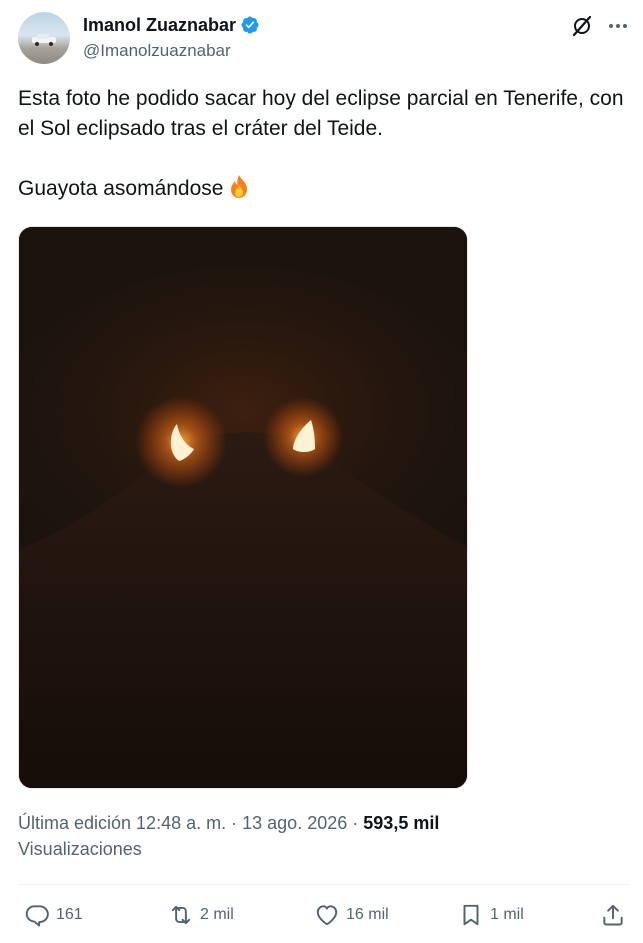  Describe the element at coordinates (37, 916) in the screenshot. I see `reply-icon` at that location.